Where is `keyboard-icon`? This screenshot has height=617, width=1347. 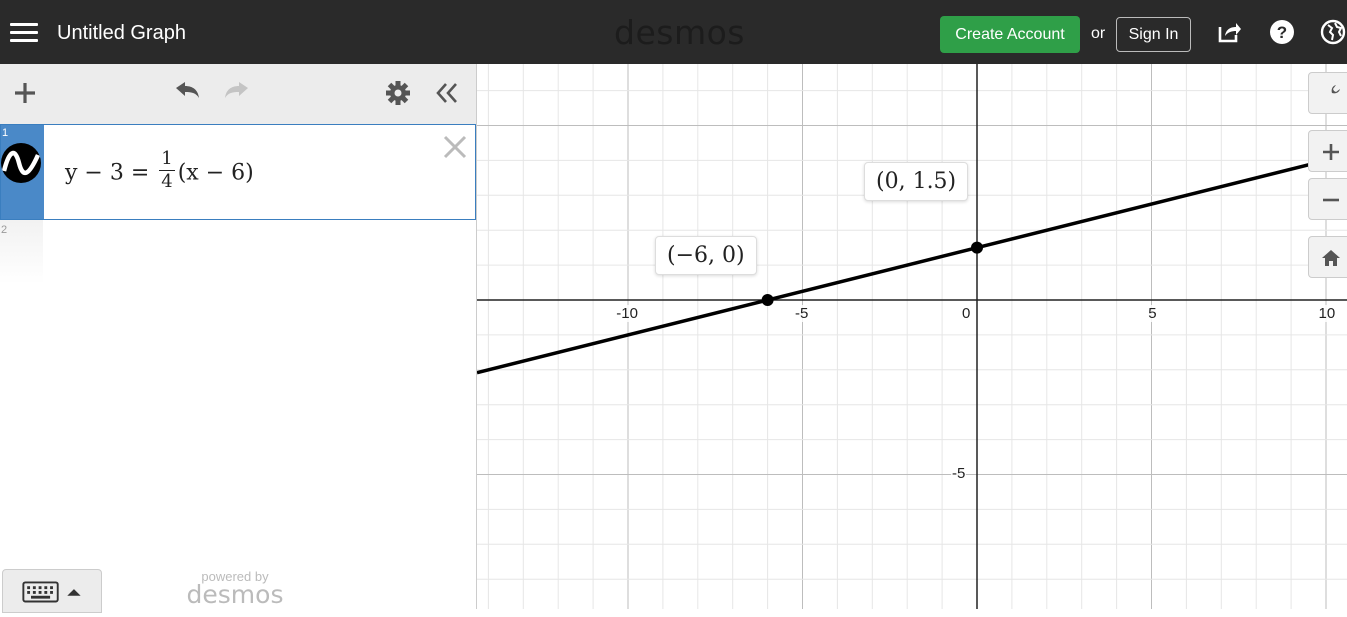 keyboard-icon is located at coordinates (51, 592).